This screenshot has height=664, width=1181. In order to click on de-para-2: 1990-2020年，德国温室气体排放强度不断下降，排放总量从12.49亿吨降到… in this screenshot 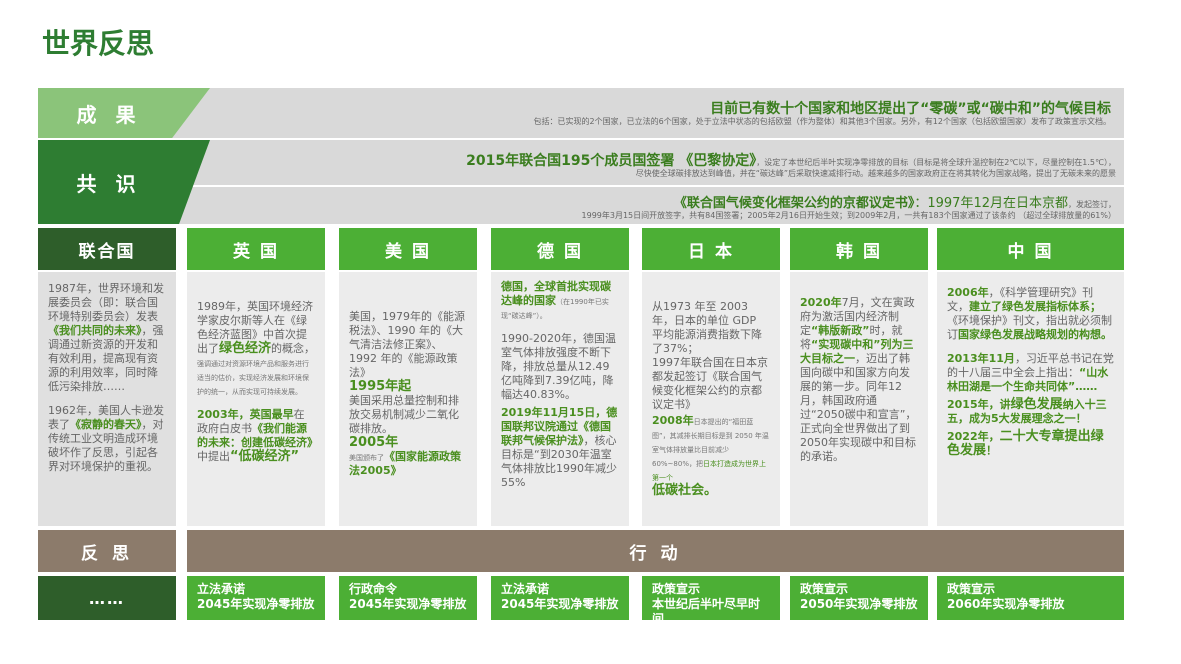, I will do `click(558, 366)`.